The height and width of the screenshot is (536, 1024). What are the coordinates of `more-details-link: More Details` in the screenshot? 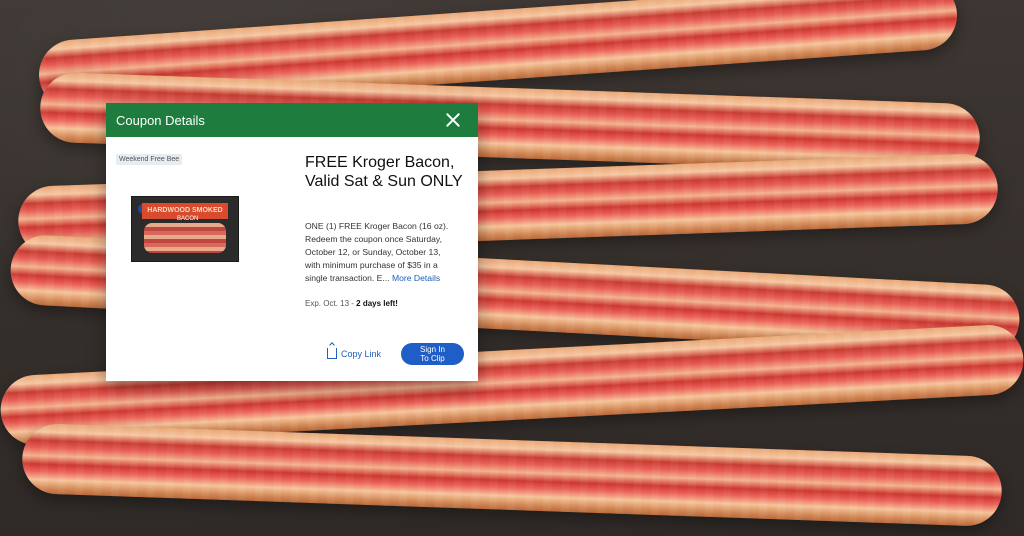 It's located at (416, 278).